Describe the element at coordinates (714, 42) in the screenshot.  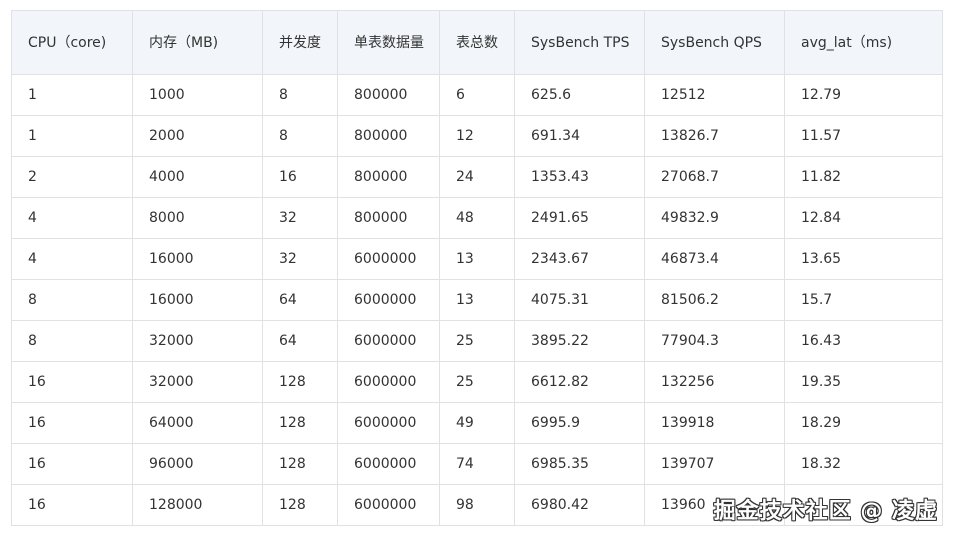
I see `column-header: SysBench QPS` at that location.